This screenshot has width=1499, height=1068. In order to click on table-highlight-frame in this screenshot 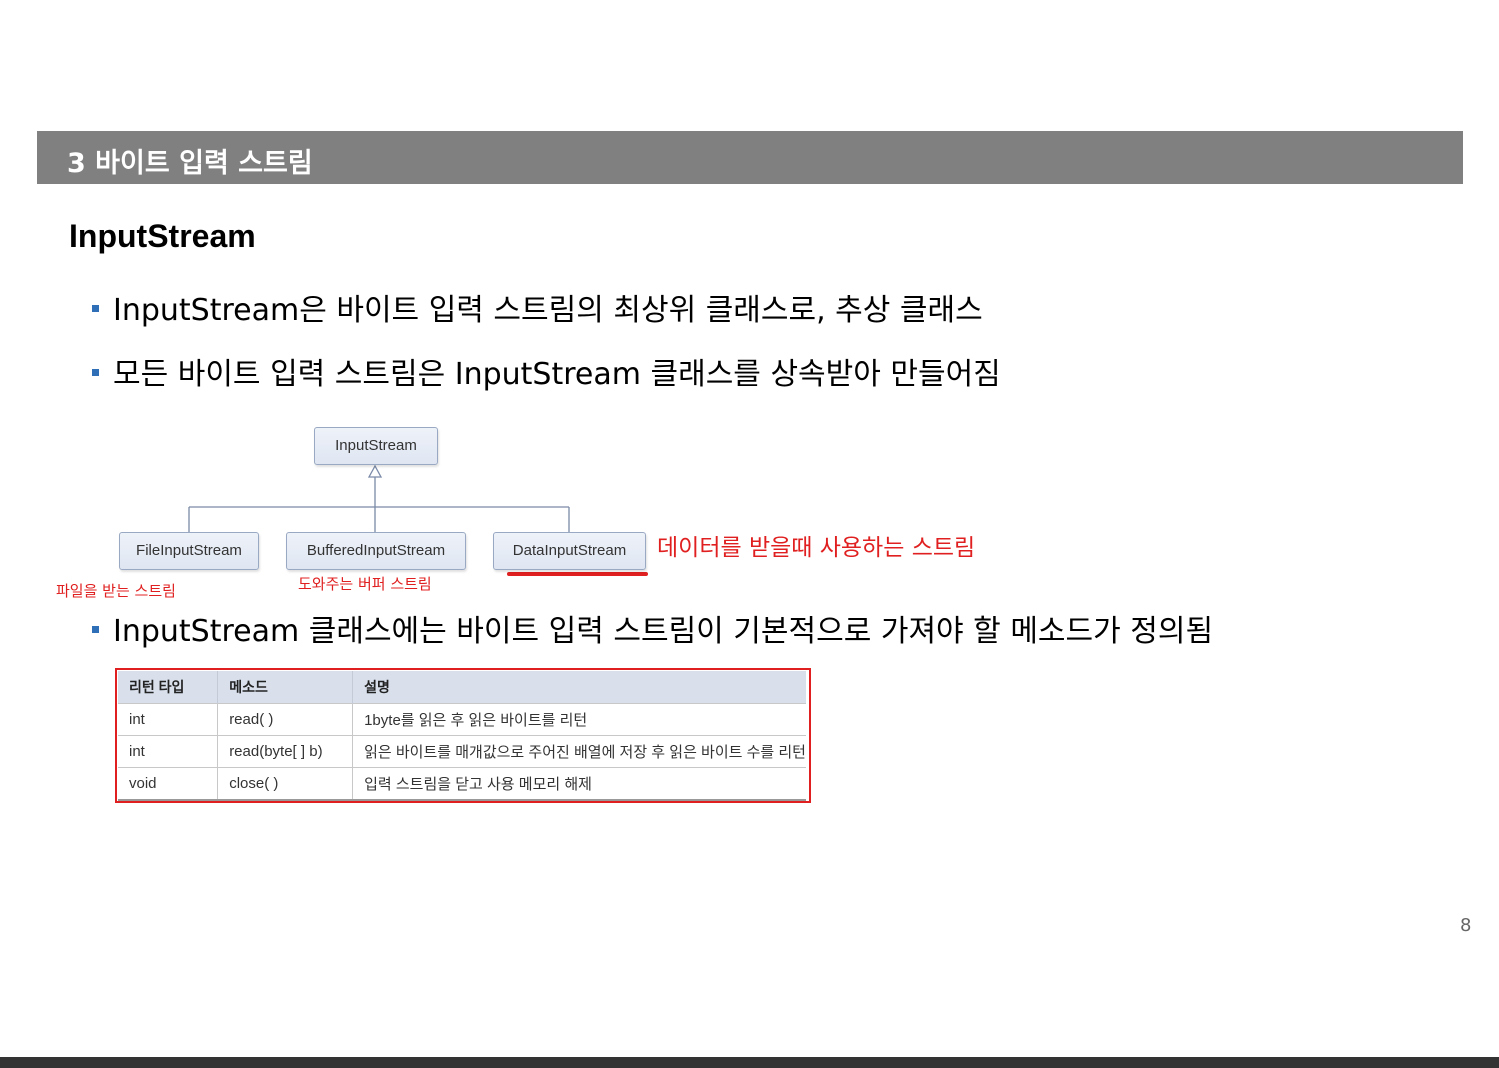, I will do `click(463, 735)`.